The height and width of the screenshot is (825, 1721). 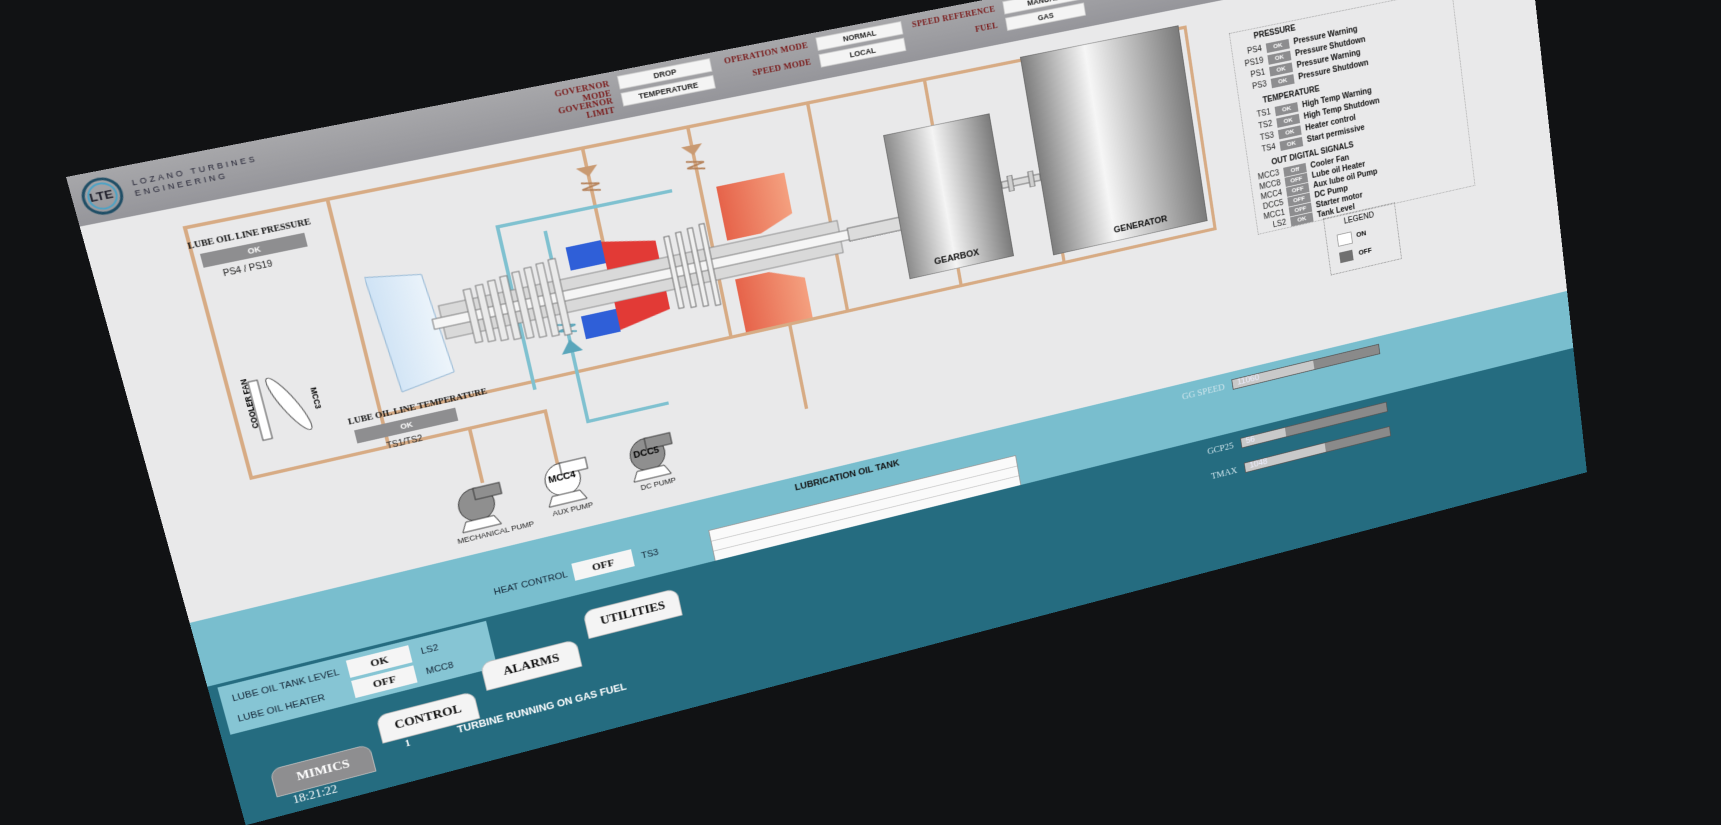 I want to click on legend-on-label: ON, so click(x=1361, y=233).